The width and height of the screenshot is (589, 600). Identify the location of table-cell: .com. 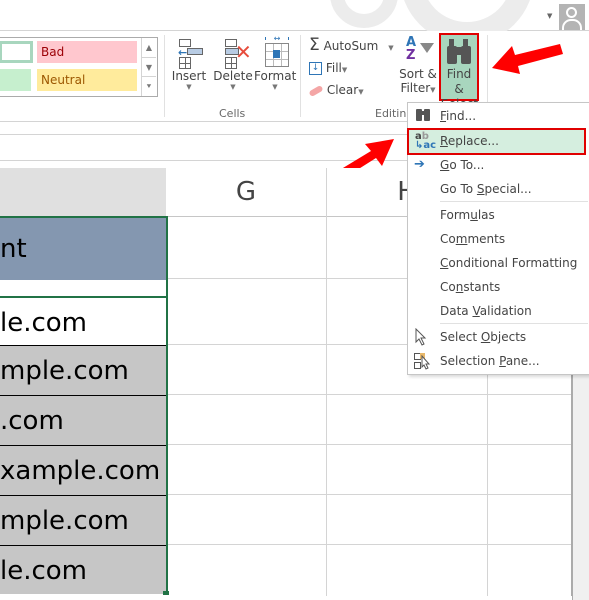
(83, 421).